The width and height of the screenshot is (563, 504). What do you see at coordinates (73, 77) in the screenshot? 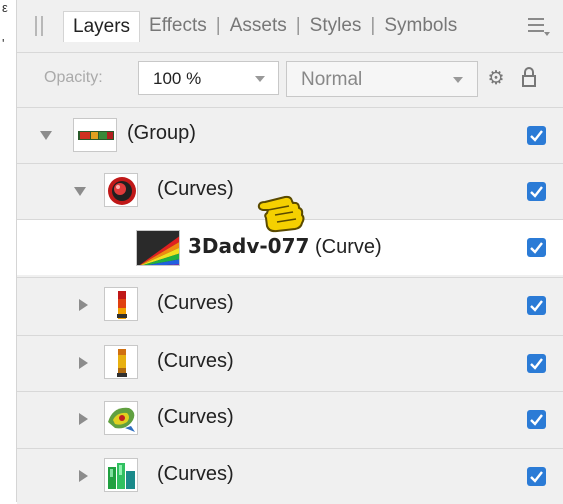
I see `opacity-label: Opacity:` at bounding box center [73, 77].